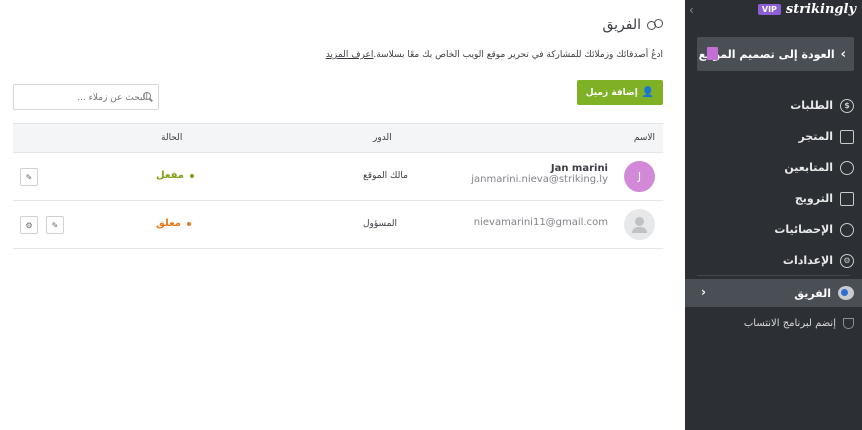 The width and height of the screenshot is (862, 430). Describe the element at coordinates (769, 9) in the screenshot. I see `vip-badge: VIP` at that location.